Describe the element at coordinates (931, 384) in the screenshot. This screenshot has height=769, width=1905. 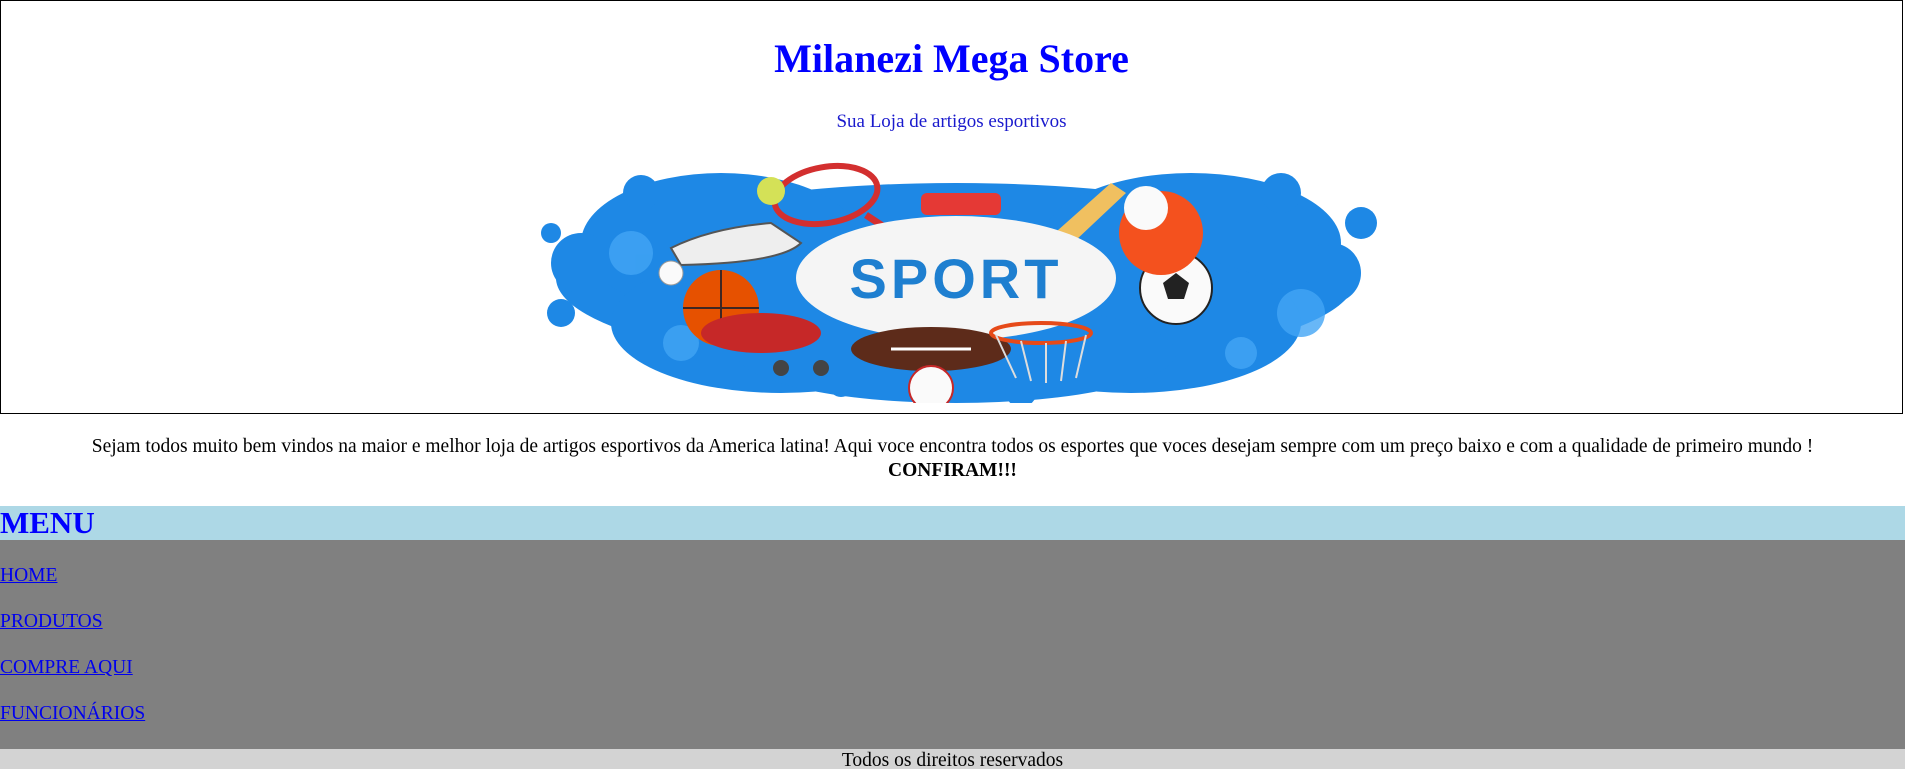
I see `baseball-icon` at that location.